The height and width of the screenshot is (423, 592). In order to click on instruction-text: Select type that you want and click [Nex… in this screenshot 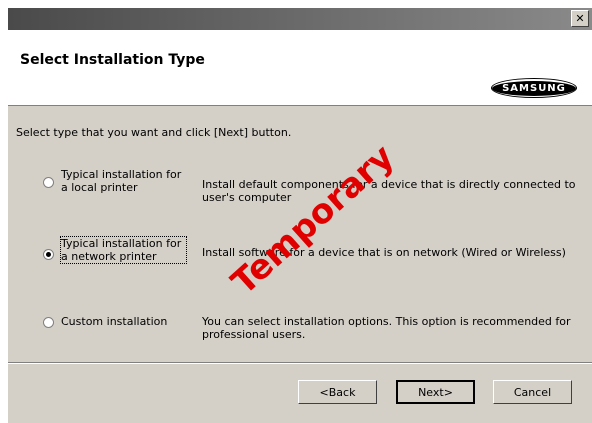, I will do `click(154, 132)`.